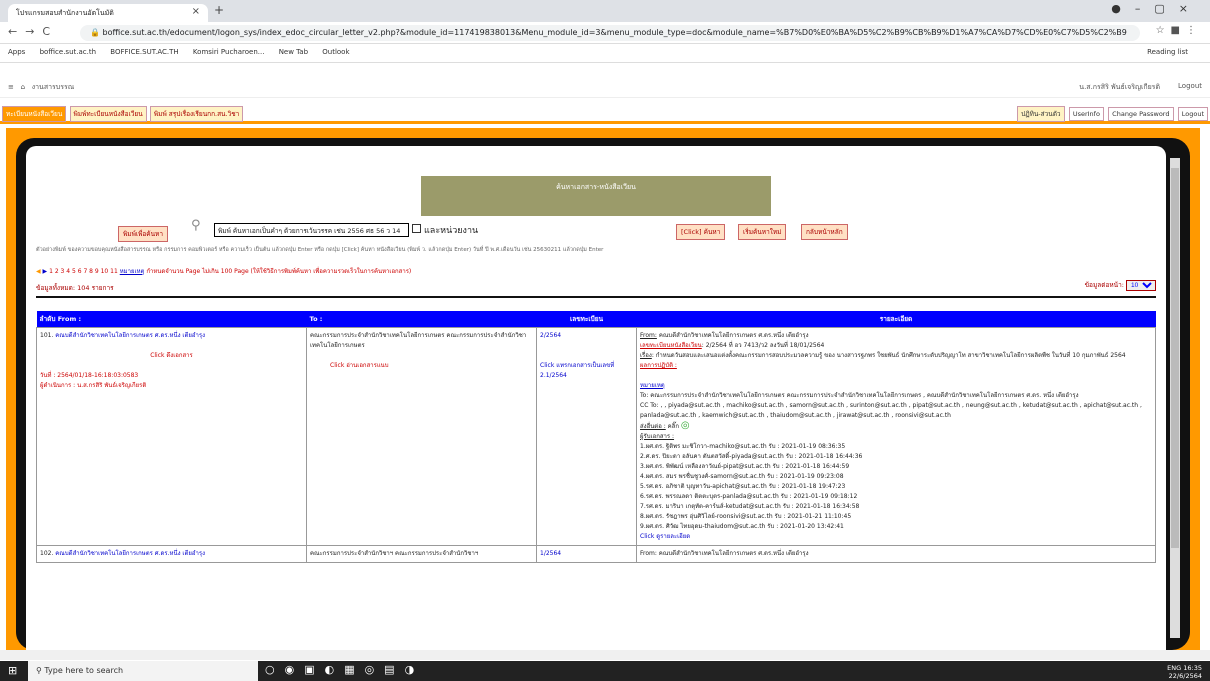 The height and width of the screenshot is (681, 1210). Describe the element at coordinates (196, 225) in the screenshot. I see `search-icon: ⚲` at that location.